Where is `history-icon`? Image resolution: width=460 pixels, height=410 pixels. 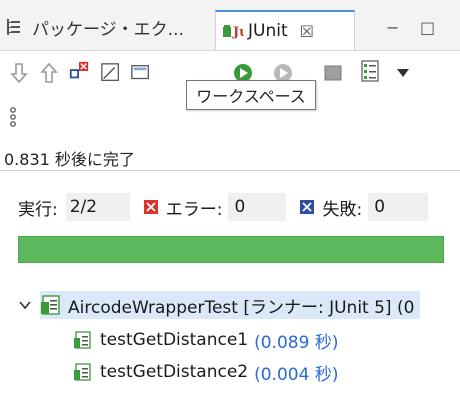
history-icon is located at coordinates (141, 73).